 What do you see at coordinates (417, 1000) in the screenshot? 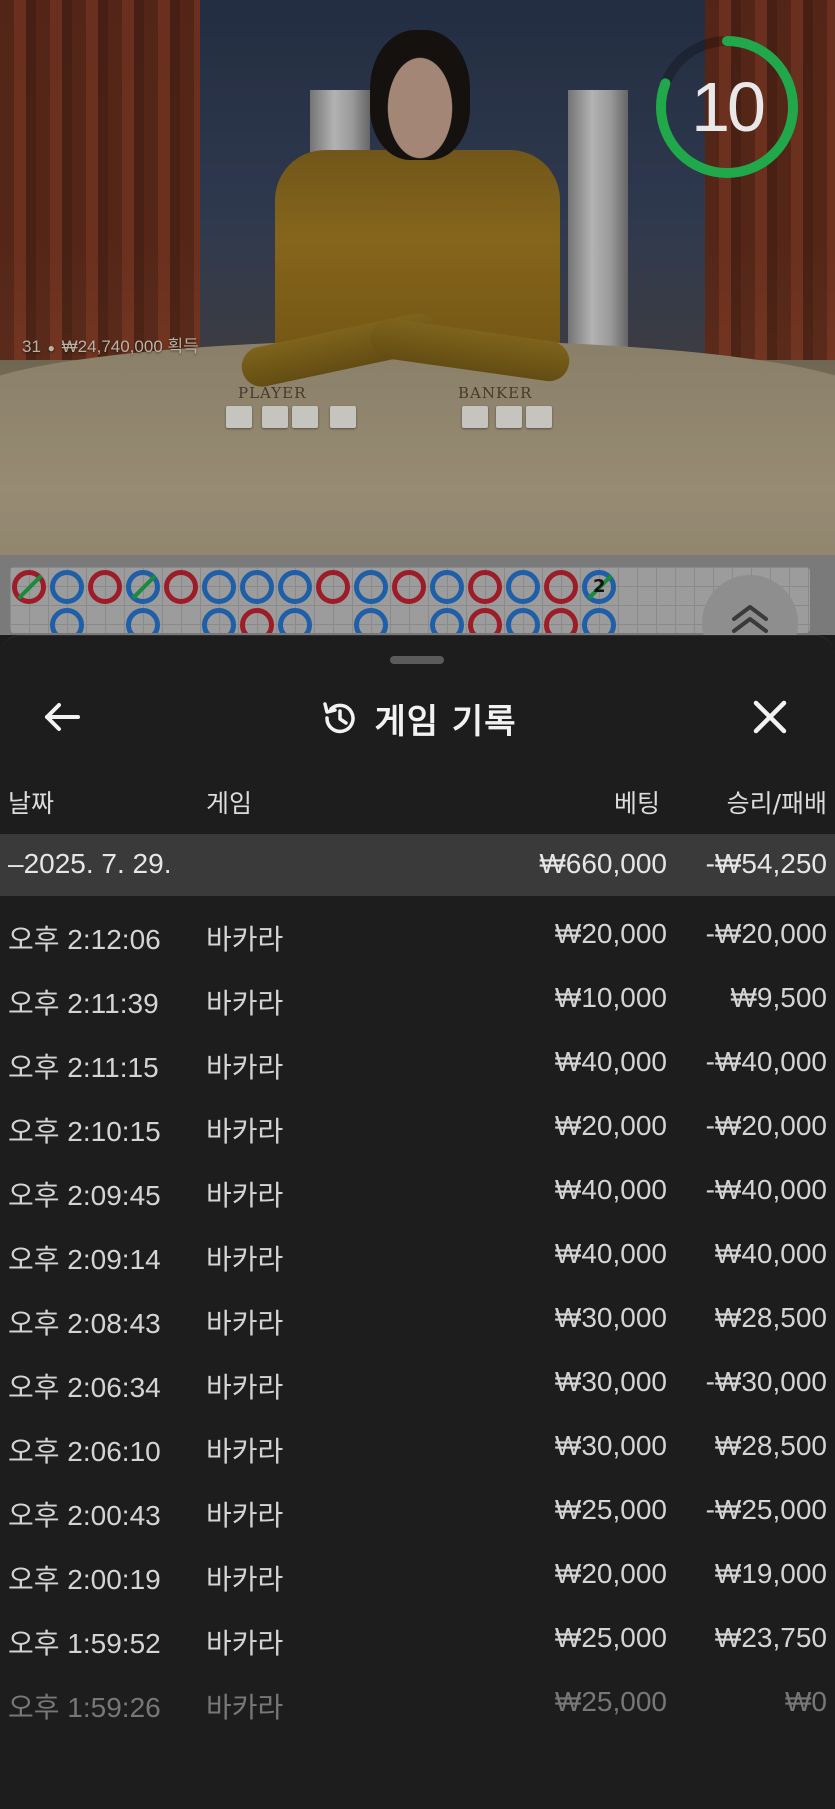
I see `table-row: 오후 2:11:39 바카라 ₩10,000 ₩9,500` at bounding box center [417, 1000].